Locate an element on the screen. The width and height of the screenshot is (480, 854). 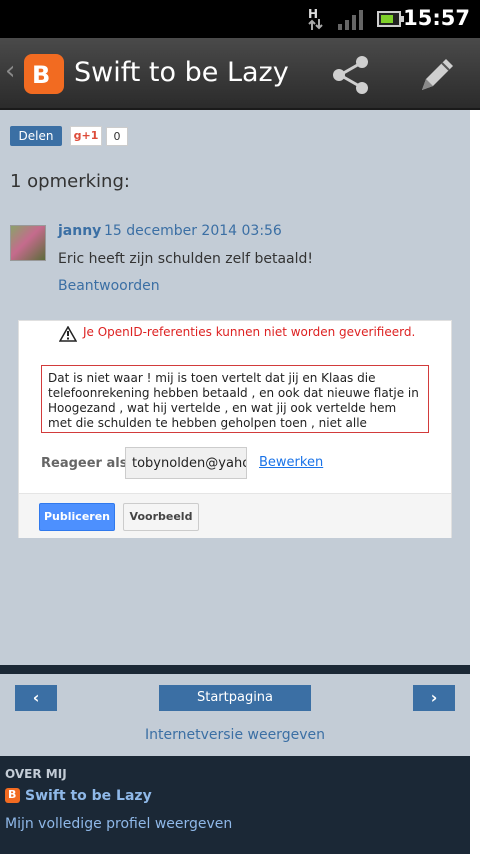
comments-heading: 1 opmerking: is located at coordinates (70, 181).